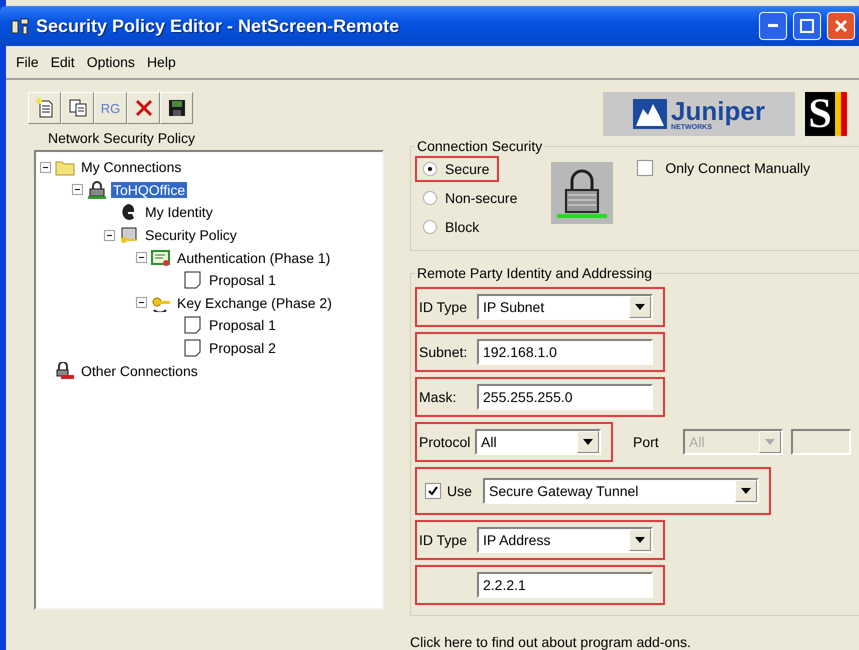 The width and height of the screenshot is (859, 650). Describe the element at coordinates (565, 585) in the screenshot. I see `input-field: 2.2.2.1` at that location.